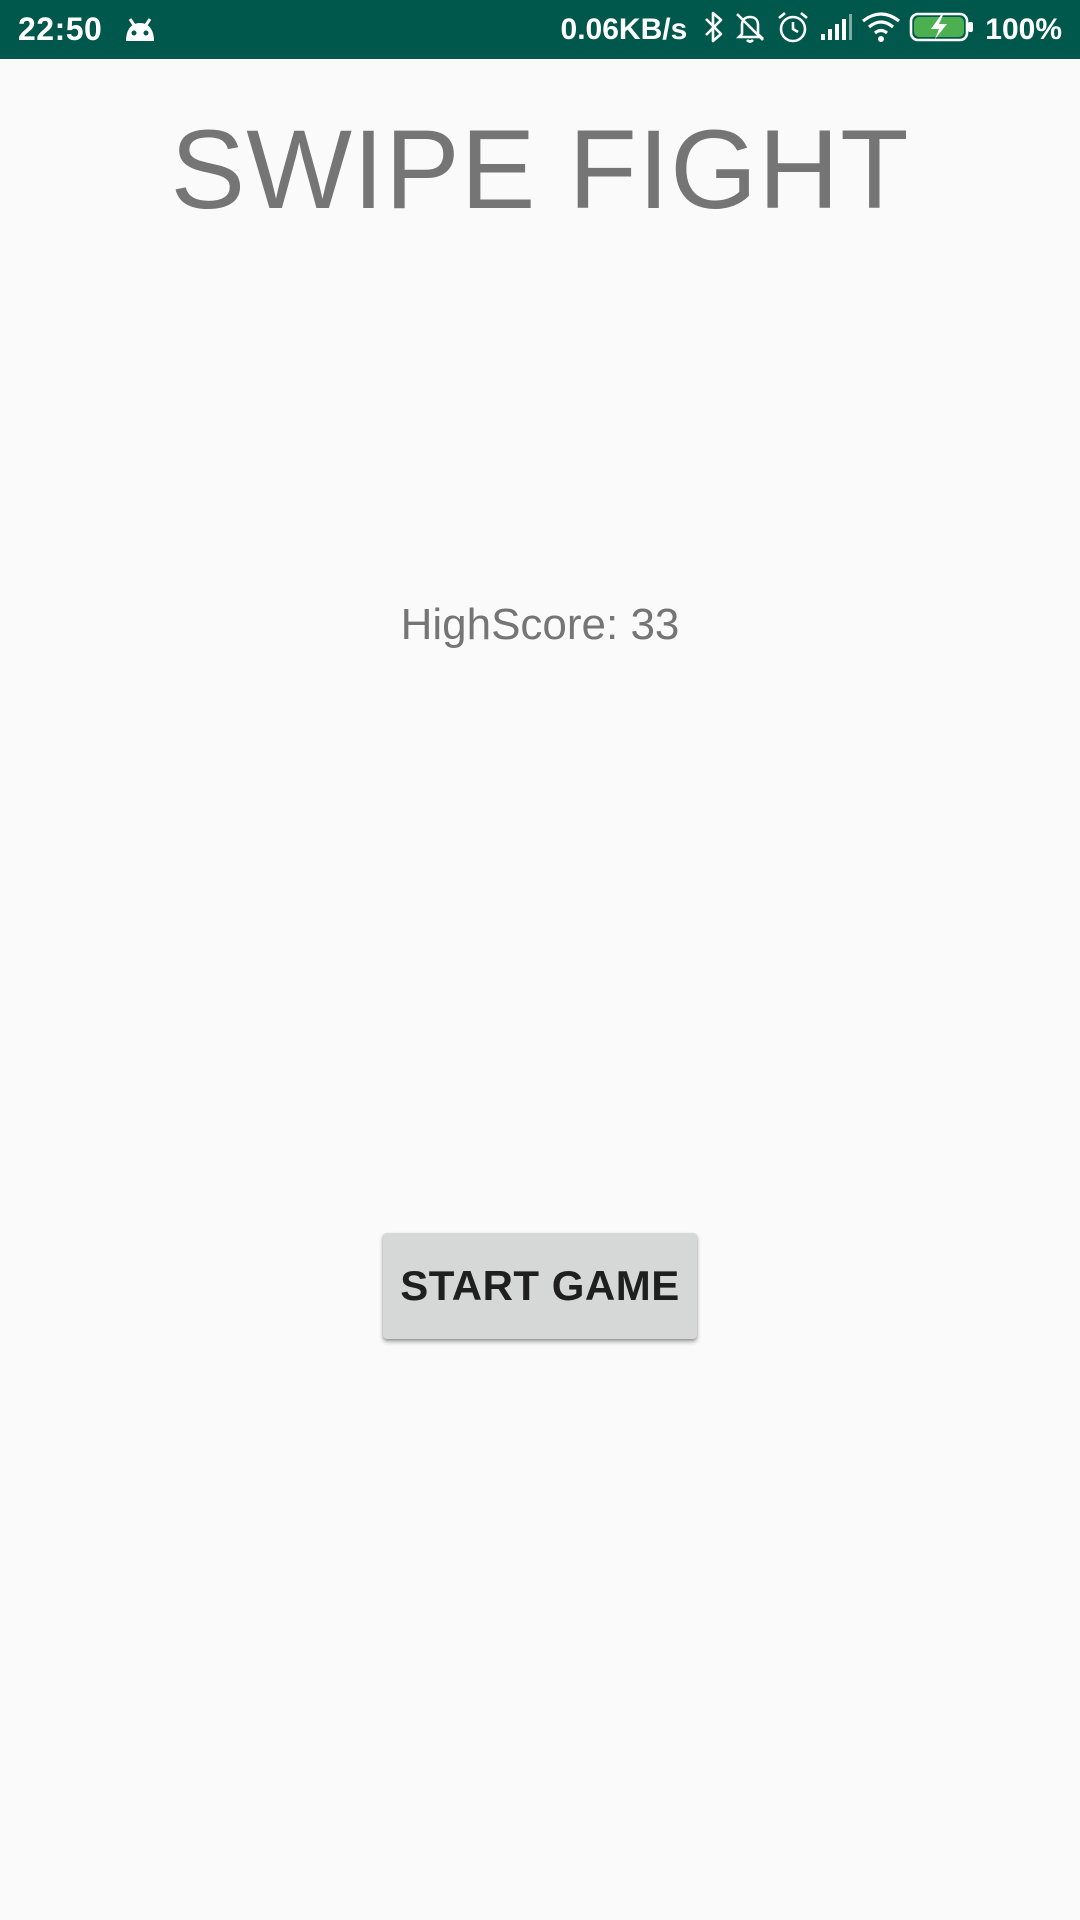 The image size is (1080, 1920). Describe the element at coordinates (881, 29) in the screenshot. I see `wifi-icon` at that location.